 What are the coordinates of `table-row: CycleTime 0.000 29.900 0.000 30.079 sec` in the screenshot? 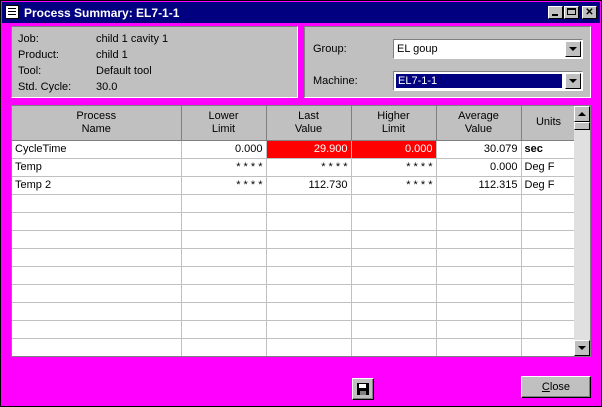 It's located at (294, 149).